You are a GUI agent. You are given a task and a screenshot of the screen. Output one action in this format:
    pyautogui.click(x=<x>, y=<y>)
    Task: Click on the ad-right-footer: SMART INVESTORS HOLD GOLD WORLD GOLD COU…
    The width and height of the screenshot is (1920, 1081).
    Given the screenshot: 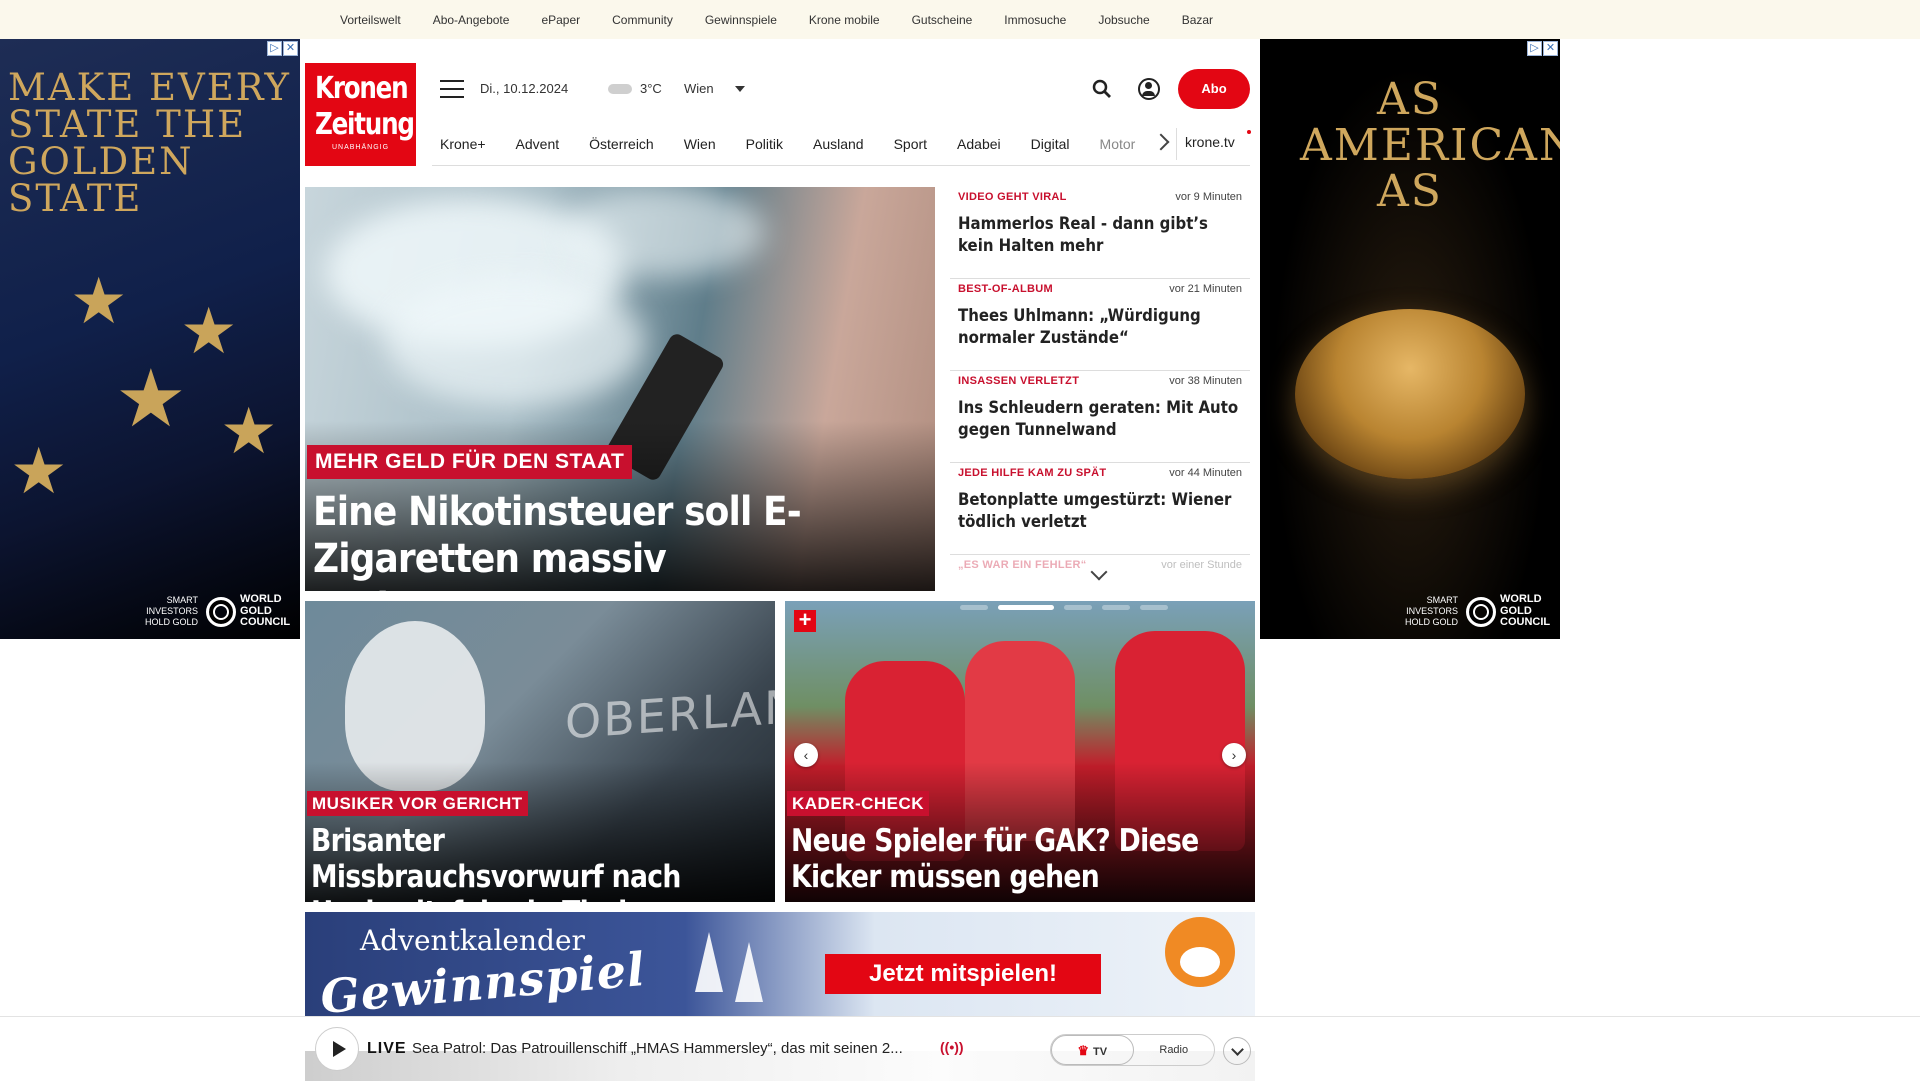 What is the action you would take?
    pyautogui.click(x=1469, y=611)
    